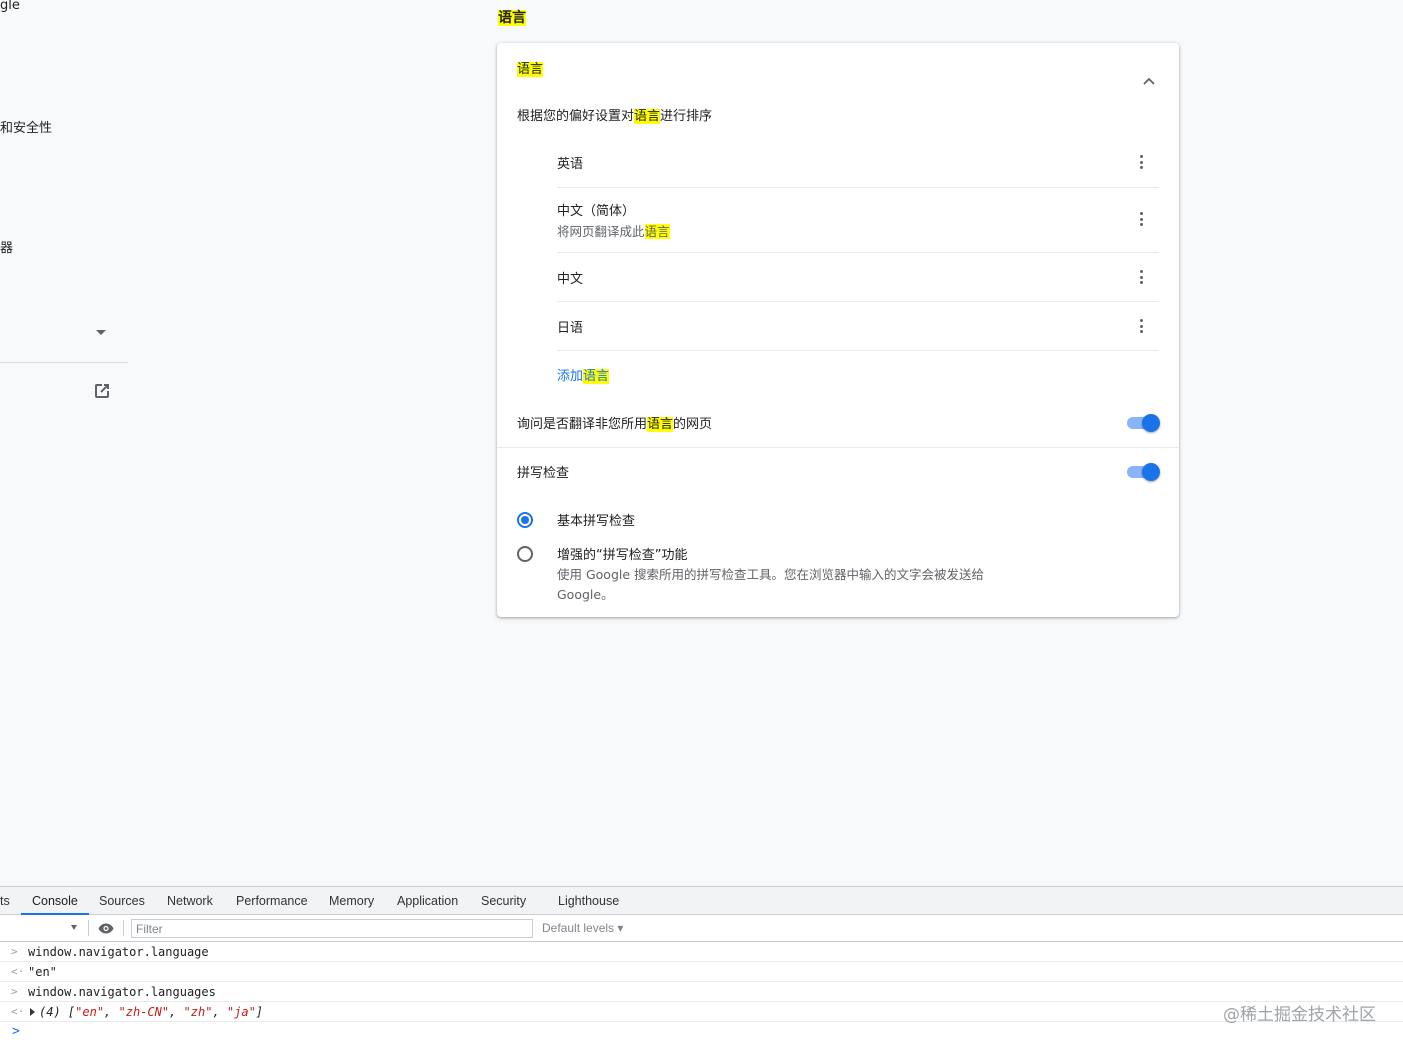 This screenshot has width=1403, height=1051. I want to click on tab-network: Network, so click(190, 901).